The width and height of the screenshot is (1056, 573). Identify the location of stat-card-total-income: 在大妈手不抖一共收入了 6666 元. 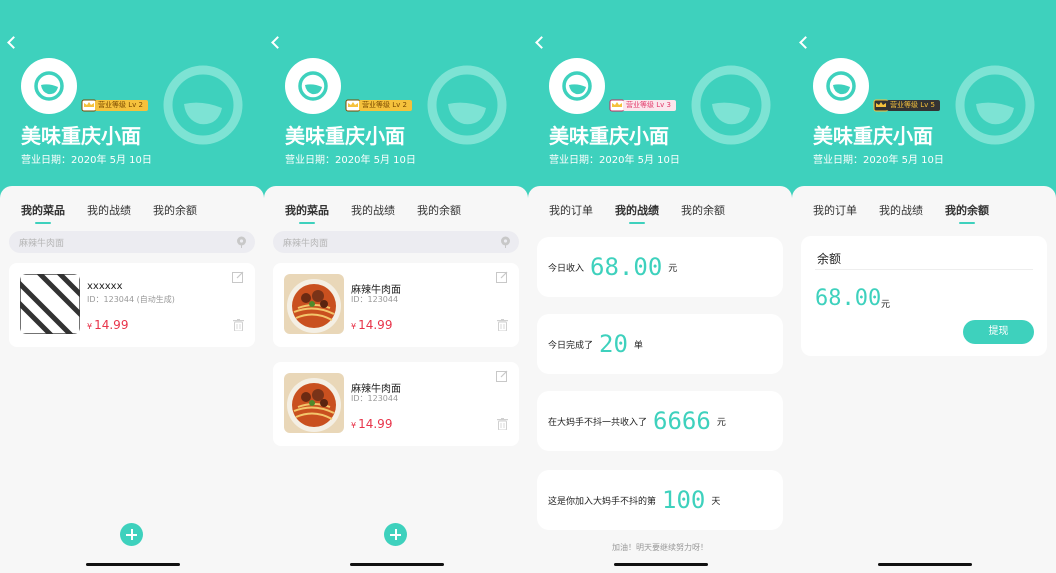
(660, 421).